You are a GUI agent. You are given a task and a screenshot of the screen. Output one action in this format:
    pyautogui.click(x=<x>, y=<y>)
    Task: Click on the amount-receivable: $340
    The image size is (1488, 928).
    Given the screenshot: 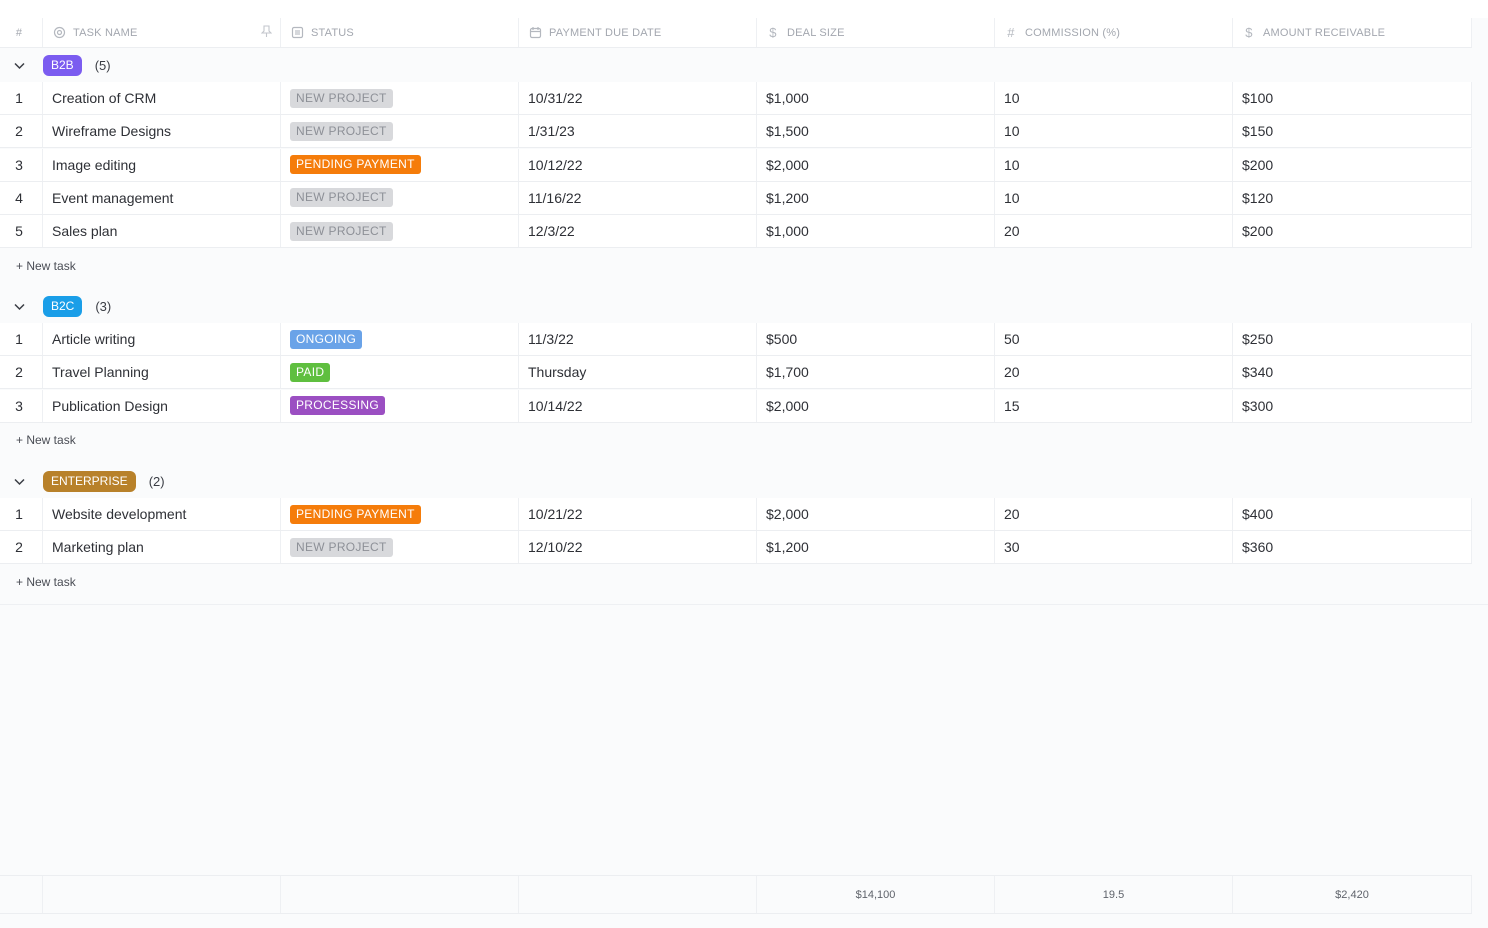 What is the action you would take?
    pyautogui.click(x=1352, y=372)
    